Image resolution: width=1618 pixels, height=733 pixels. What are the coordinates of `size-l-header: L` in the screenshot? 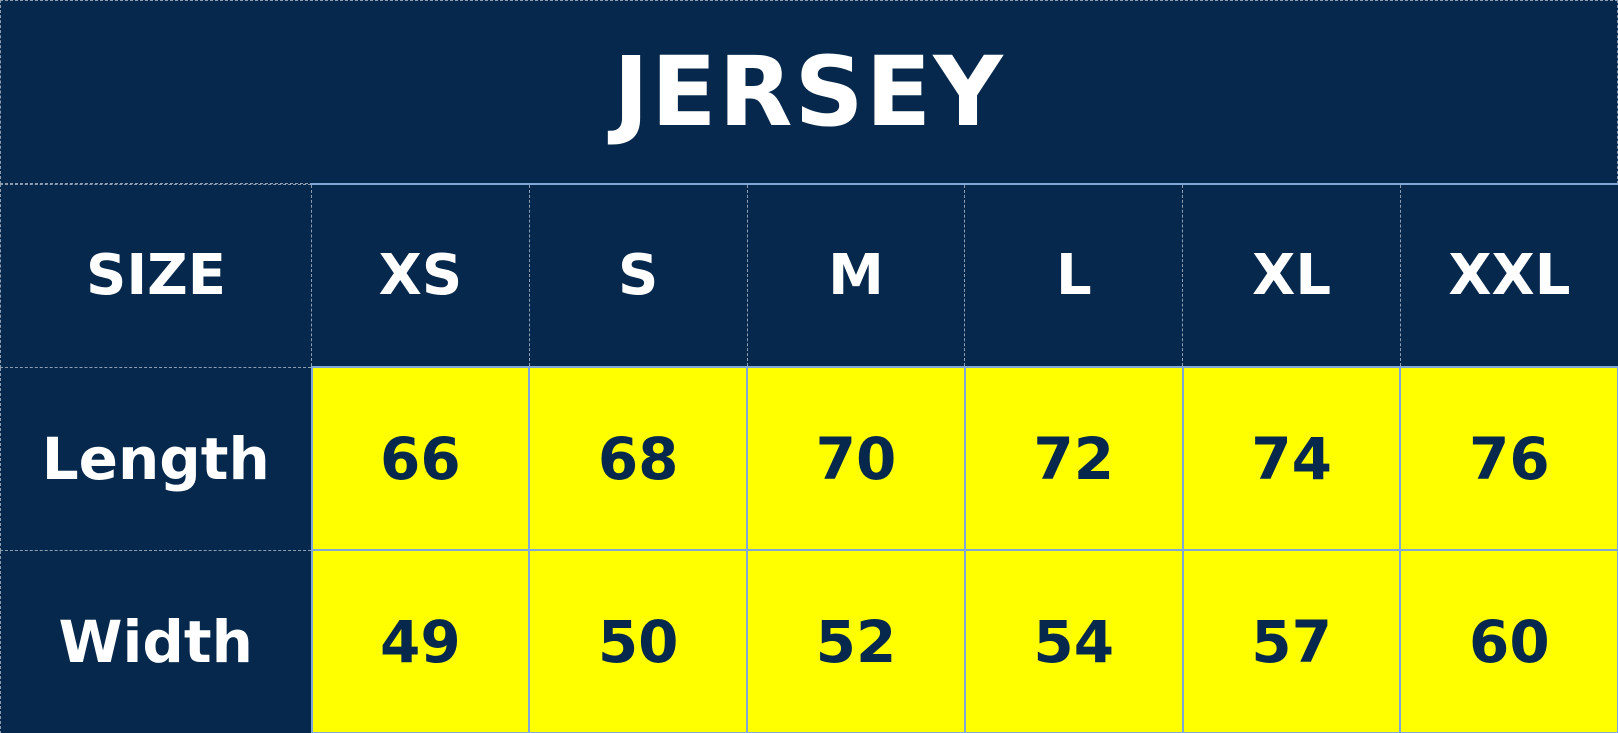 It's located at (1074, 275).